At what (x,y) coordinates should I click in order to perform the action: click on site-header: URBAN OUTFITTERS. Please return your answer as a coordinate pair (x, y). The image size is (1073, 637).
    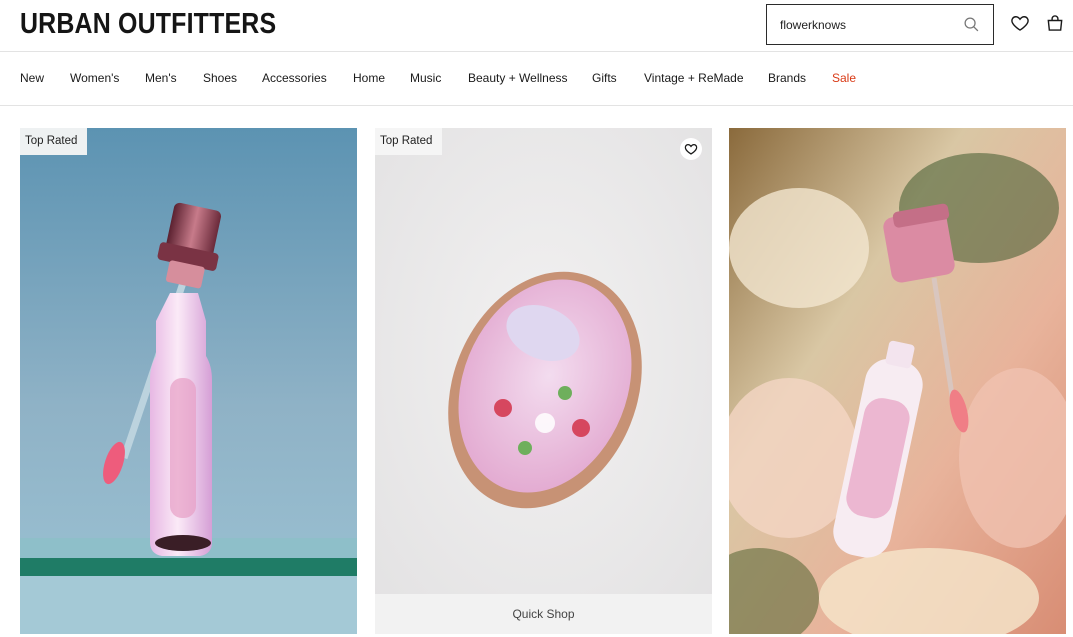
    Looking at the image, I should click on (536, 26).